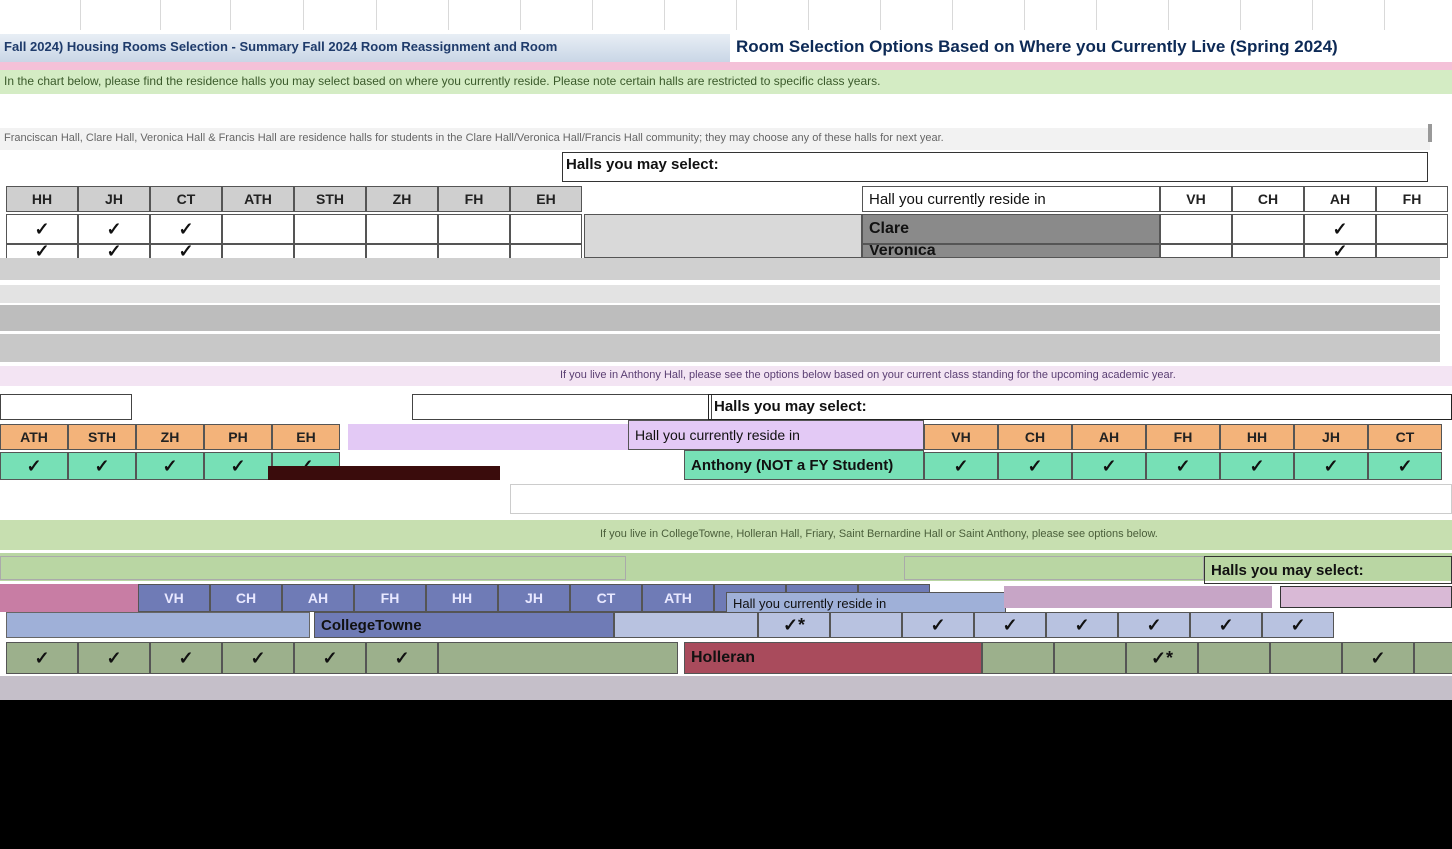  What do you see at coordinates (1328, 570) in the screenshot?
I see `halls-select-label: Halls you may select:` at bounding box center [1328, 570].